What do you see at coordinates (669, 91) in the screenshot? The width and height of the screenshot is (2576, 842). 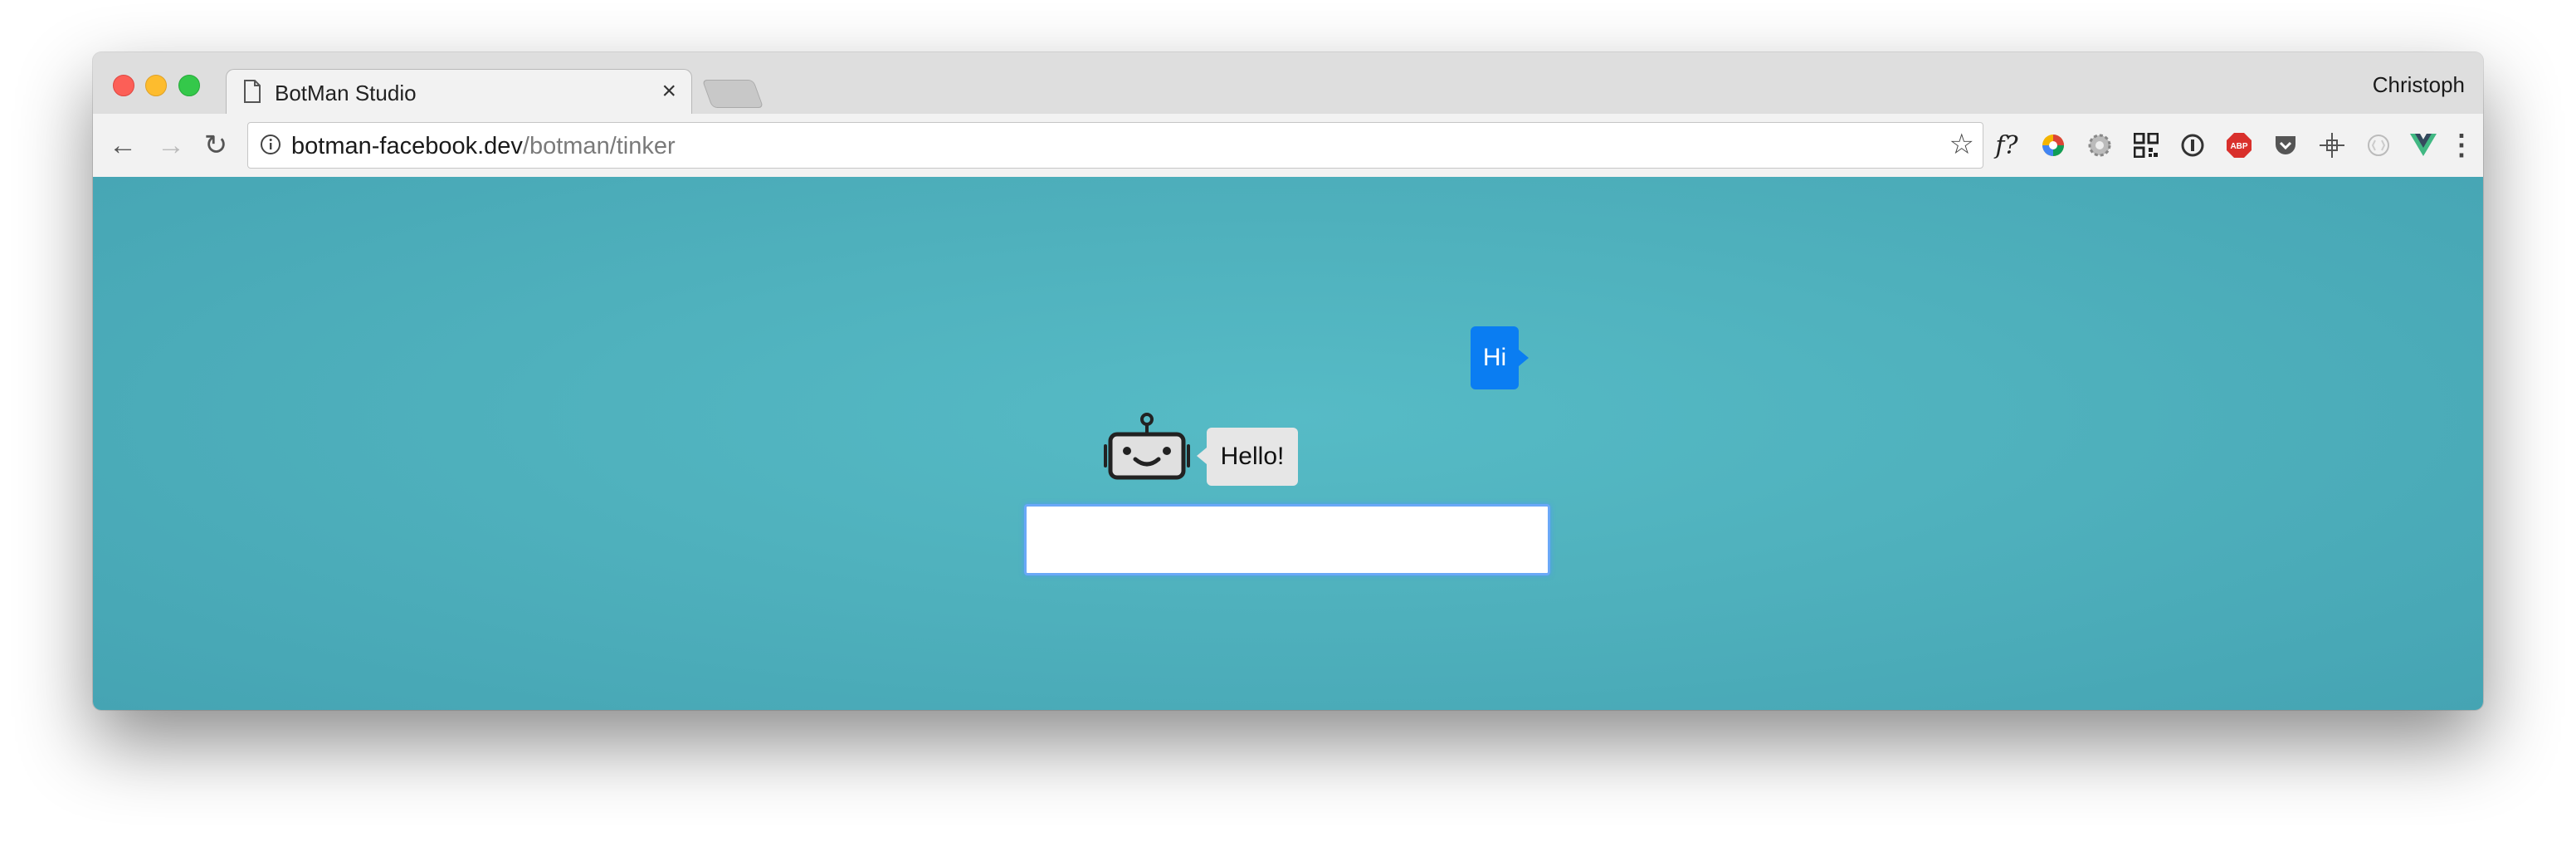 I see `tab-close-icon: ×` at bounding box center [669, 91].